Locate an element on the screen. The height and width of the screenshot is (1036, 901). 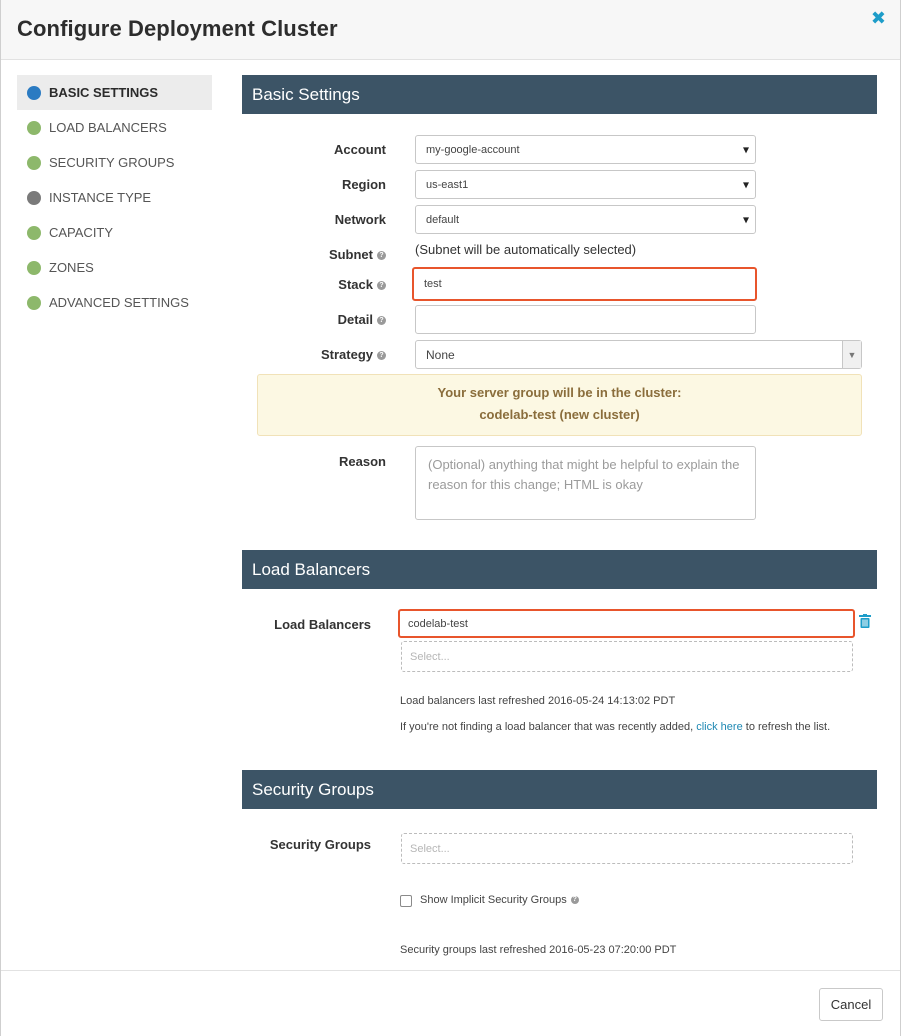
region-value: us-east1 is located at coordinates (447, 184).